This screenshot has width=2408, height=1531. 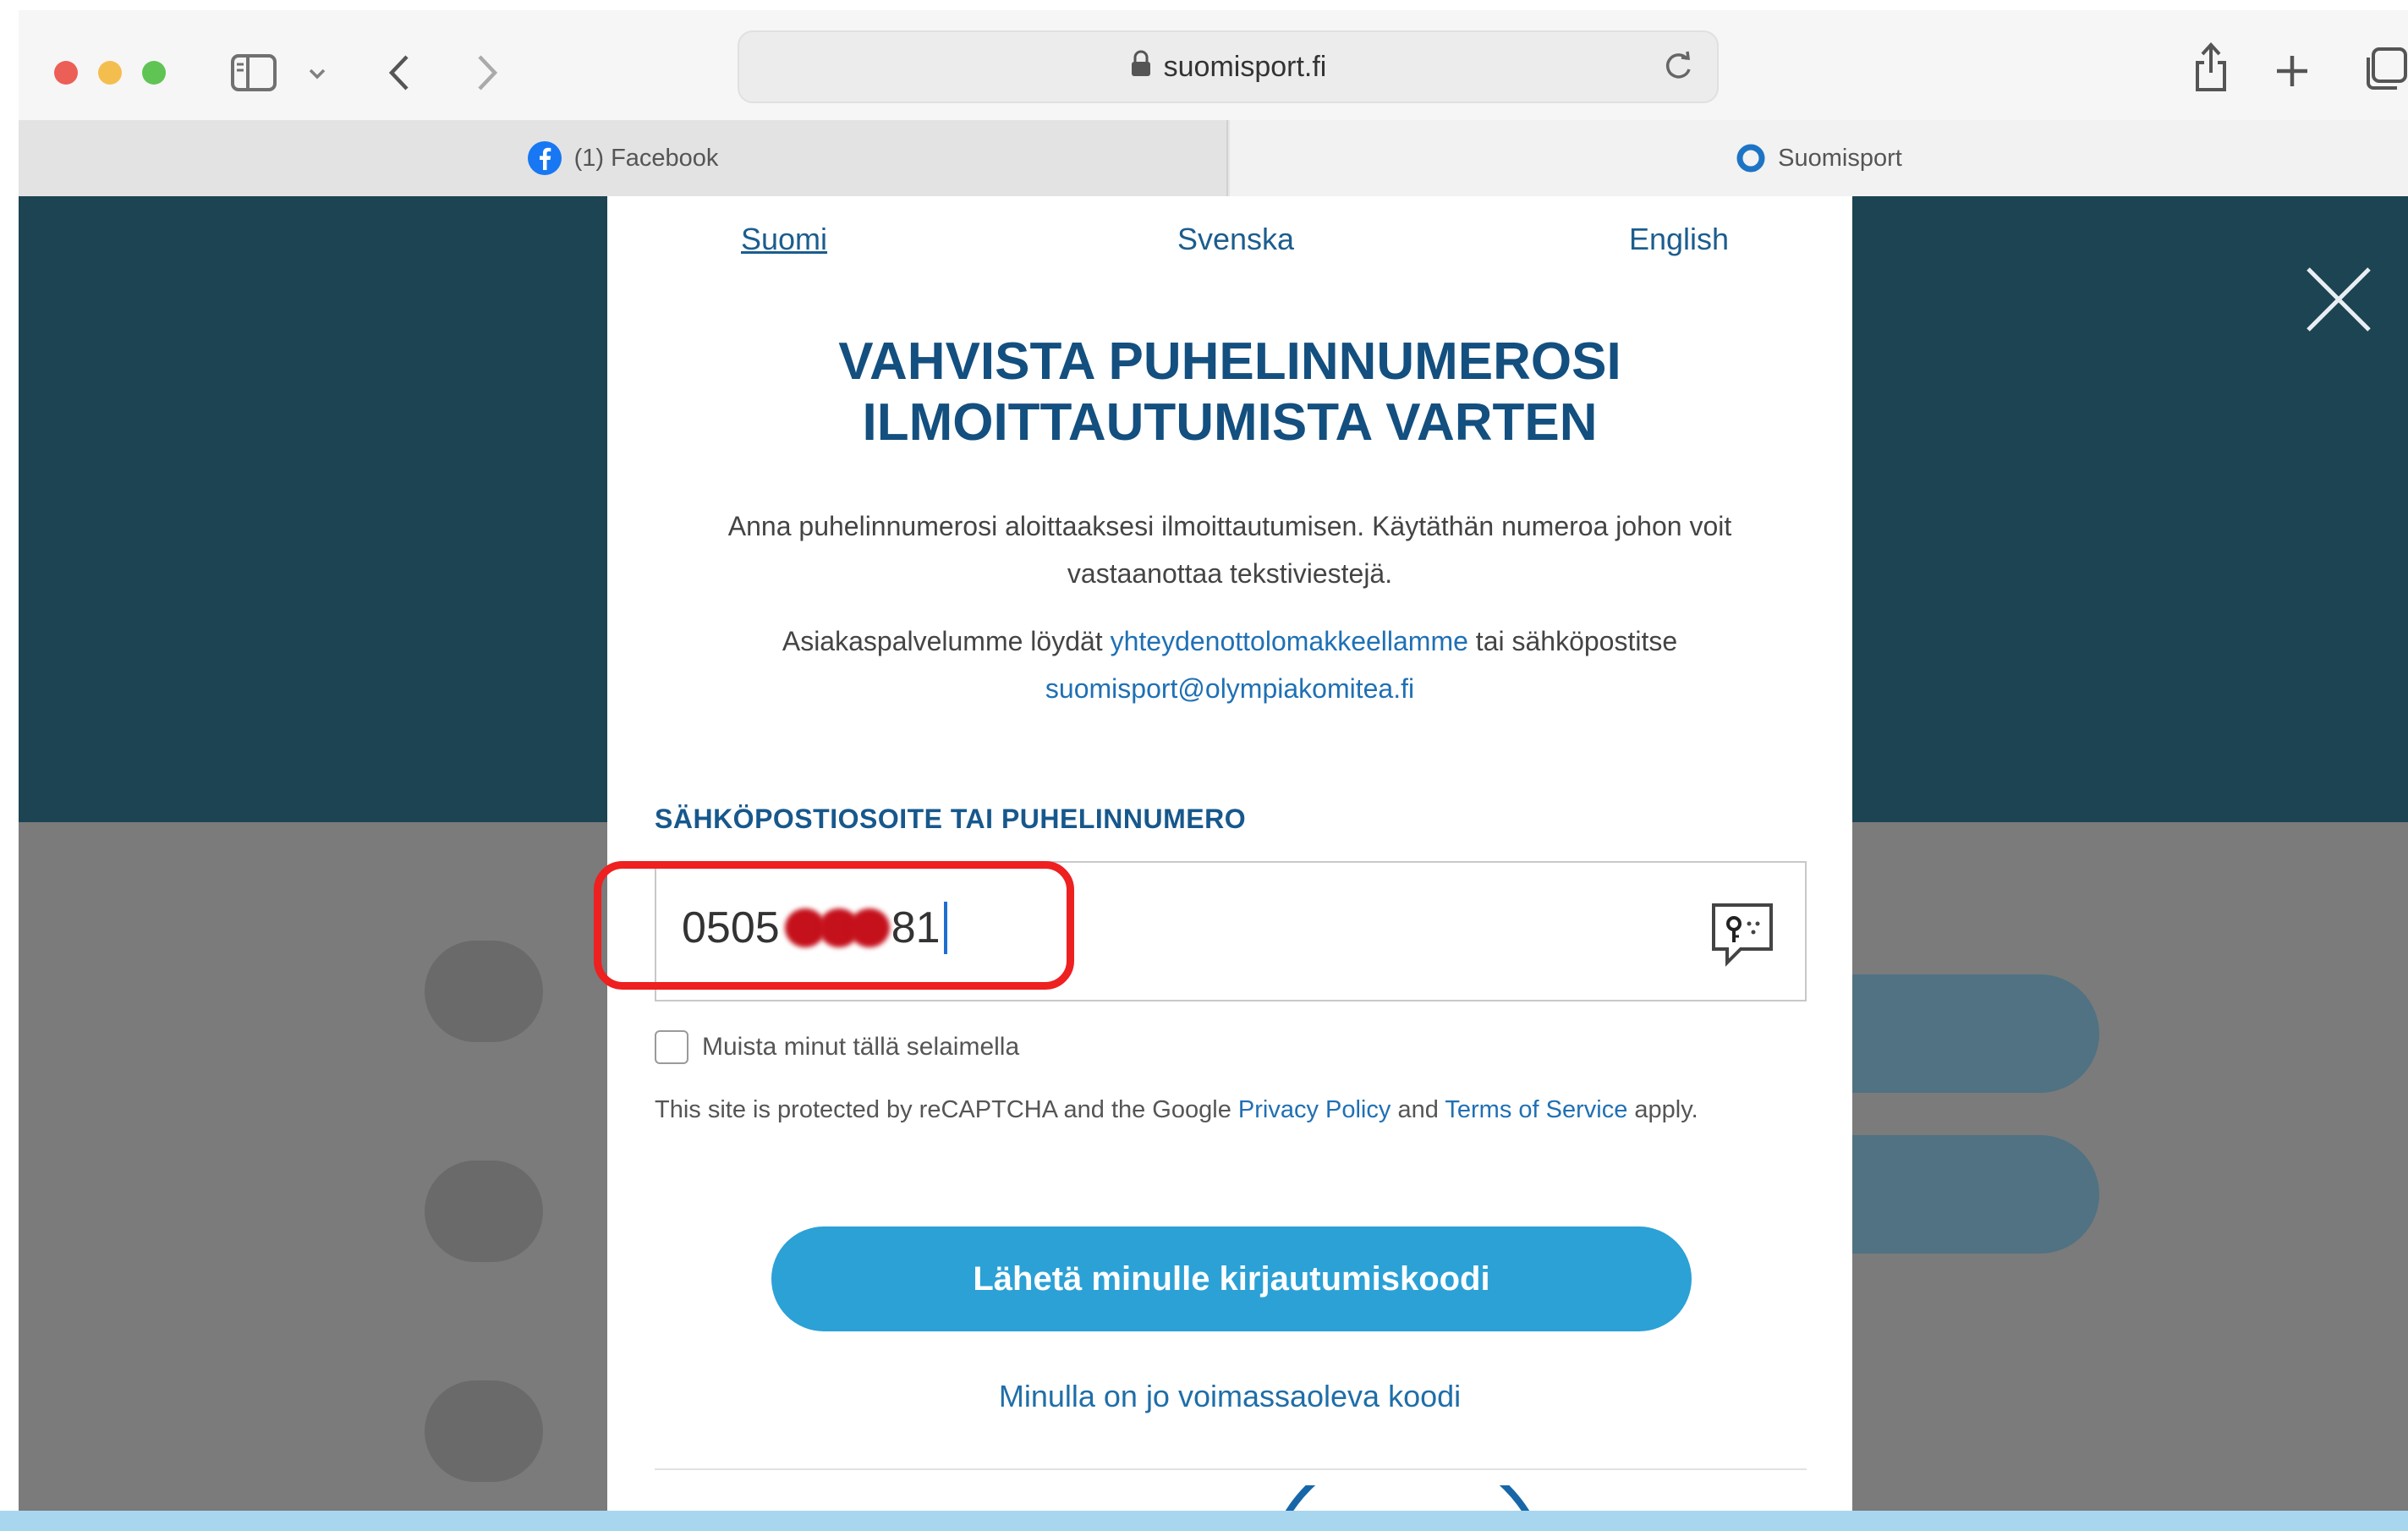 What do you see at coordinates (951, 819) in the screenshot?
I see `login-field-label: SÄHKÖPOSTIOSOITE TAI PUHELINNUMERO` at bounding box center [951, 819].